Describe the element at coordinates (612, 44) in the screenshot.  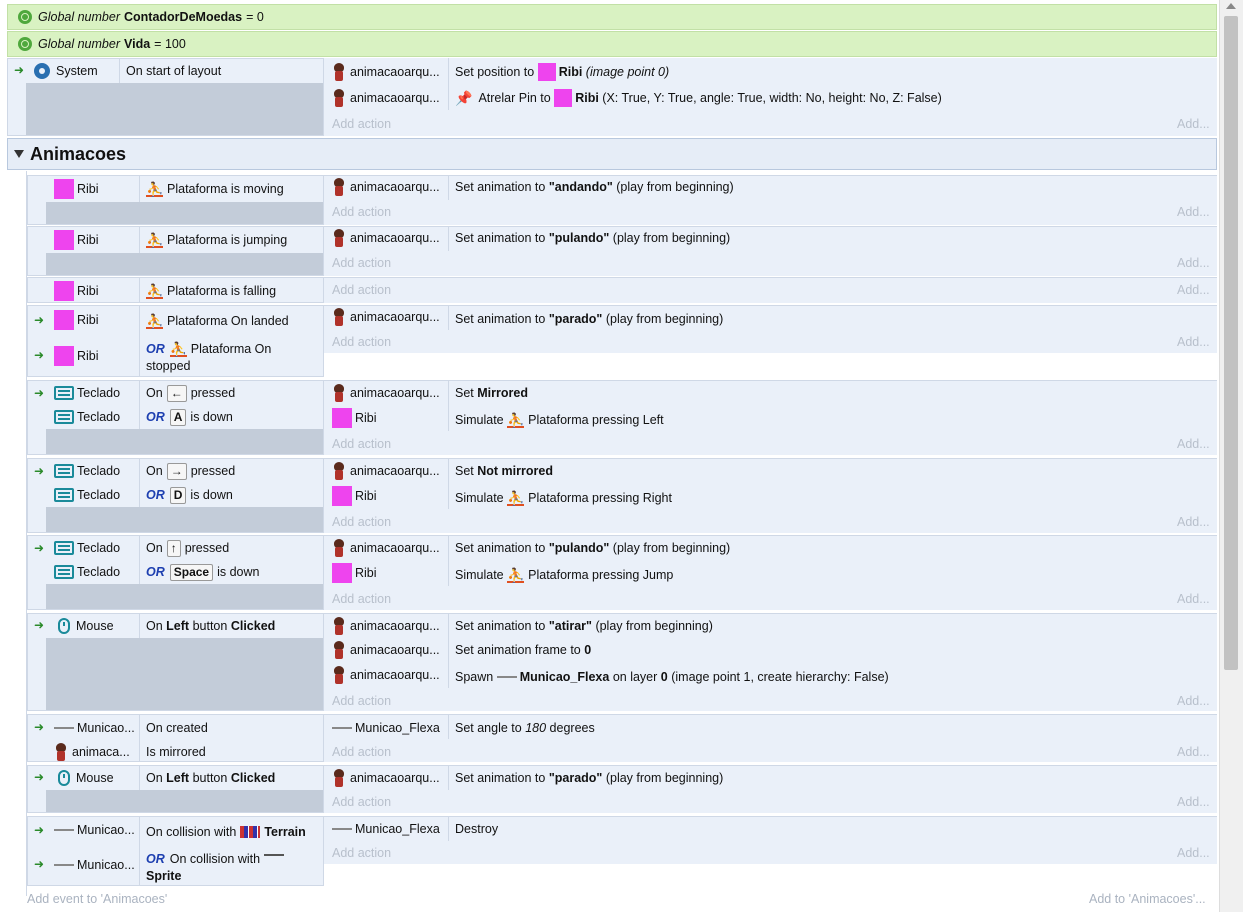
I see `global-variable-row: Global number Vida = 100` at that location.